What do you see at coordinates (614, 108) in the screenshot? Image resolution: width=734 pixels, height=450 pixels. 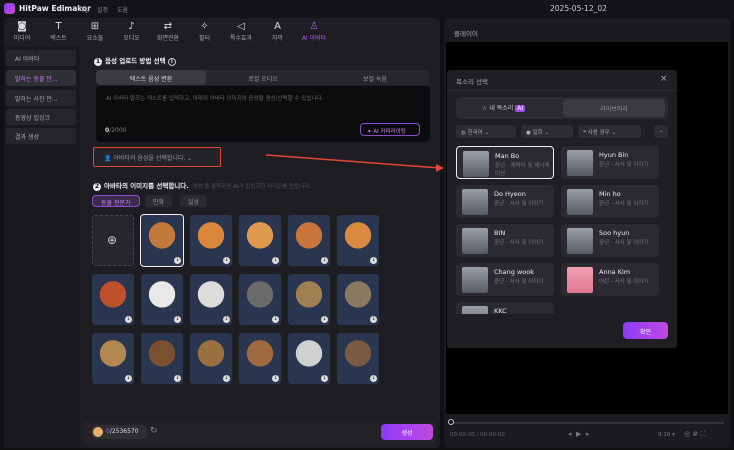 I see `tab-library: 라이브러리` at bounding box center [614, 108].